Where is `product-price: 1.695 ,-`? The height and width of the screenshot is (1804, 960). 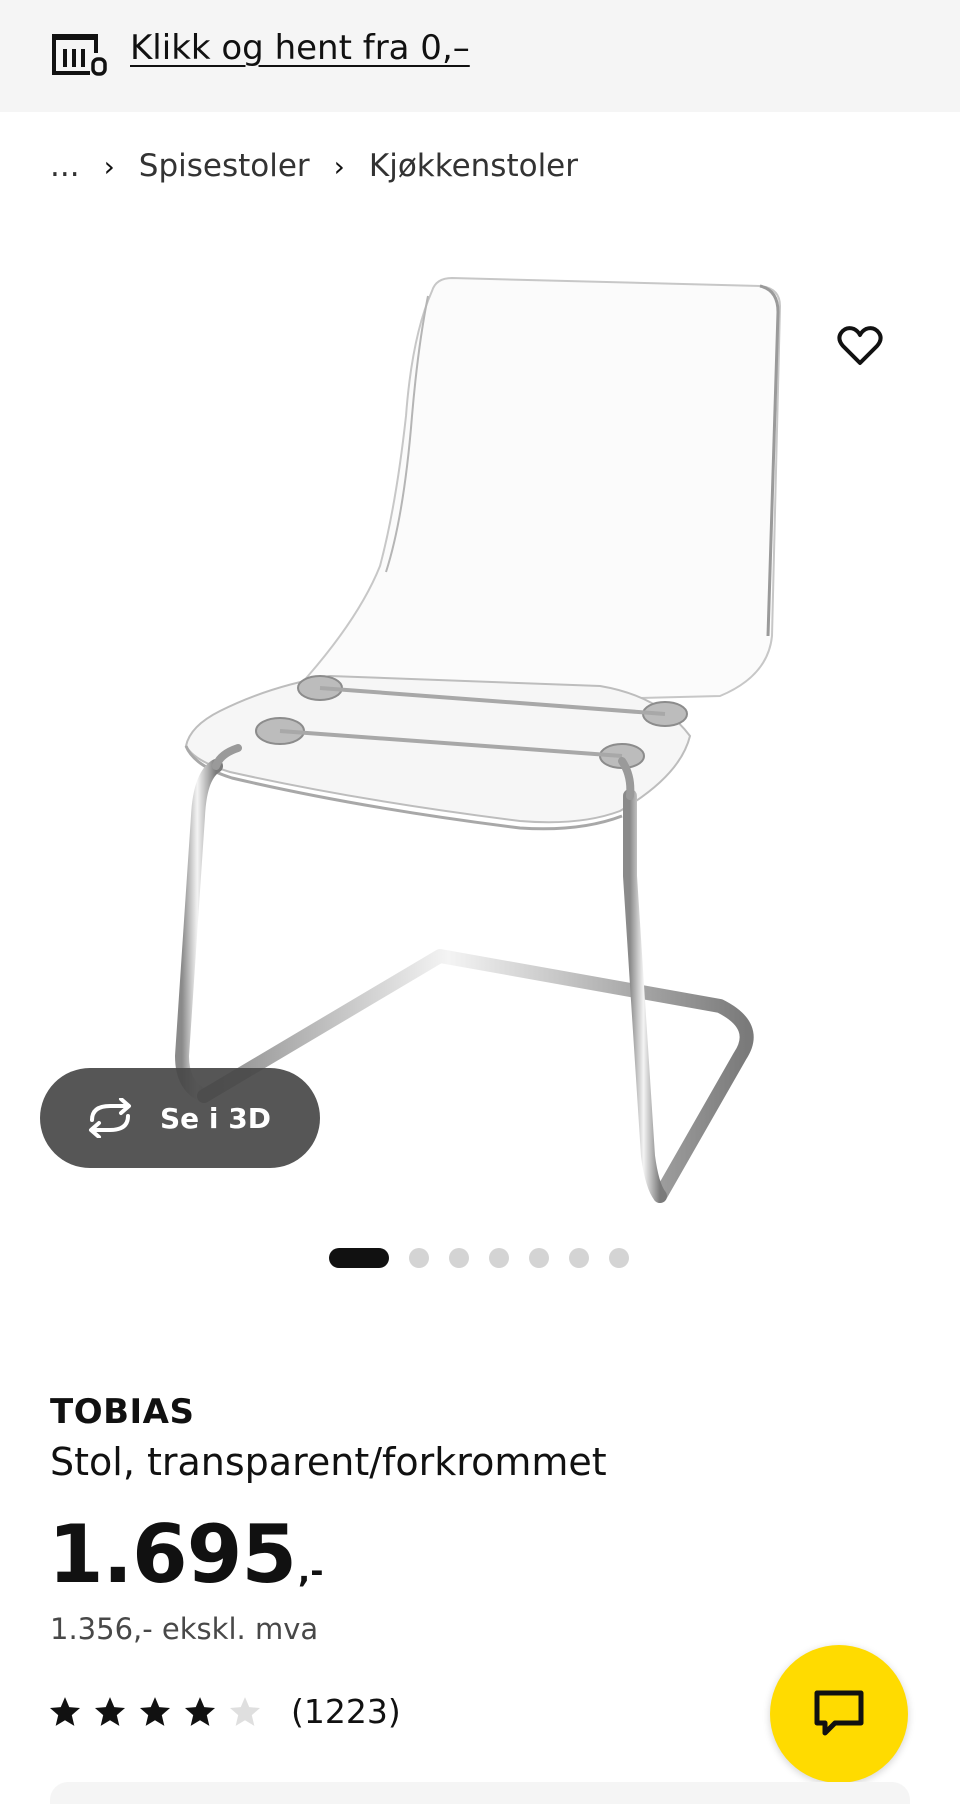 product-price: 1.695 ,- is located at coordinates (185, 1554).